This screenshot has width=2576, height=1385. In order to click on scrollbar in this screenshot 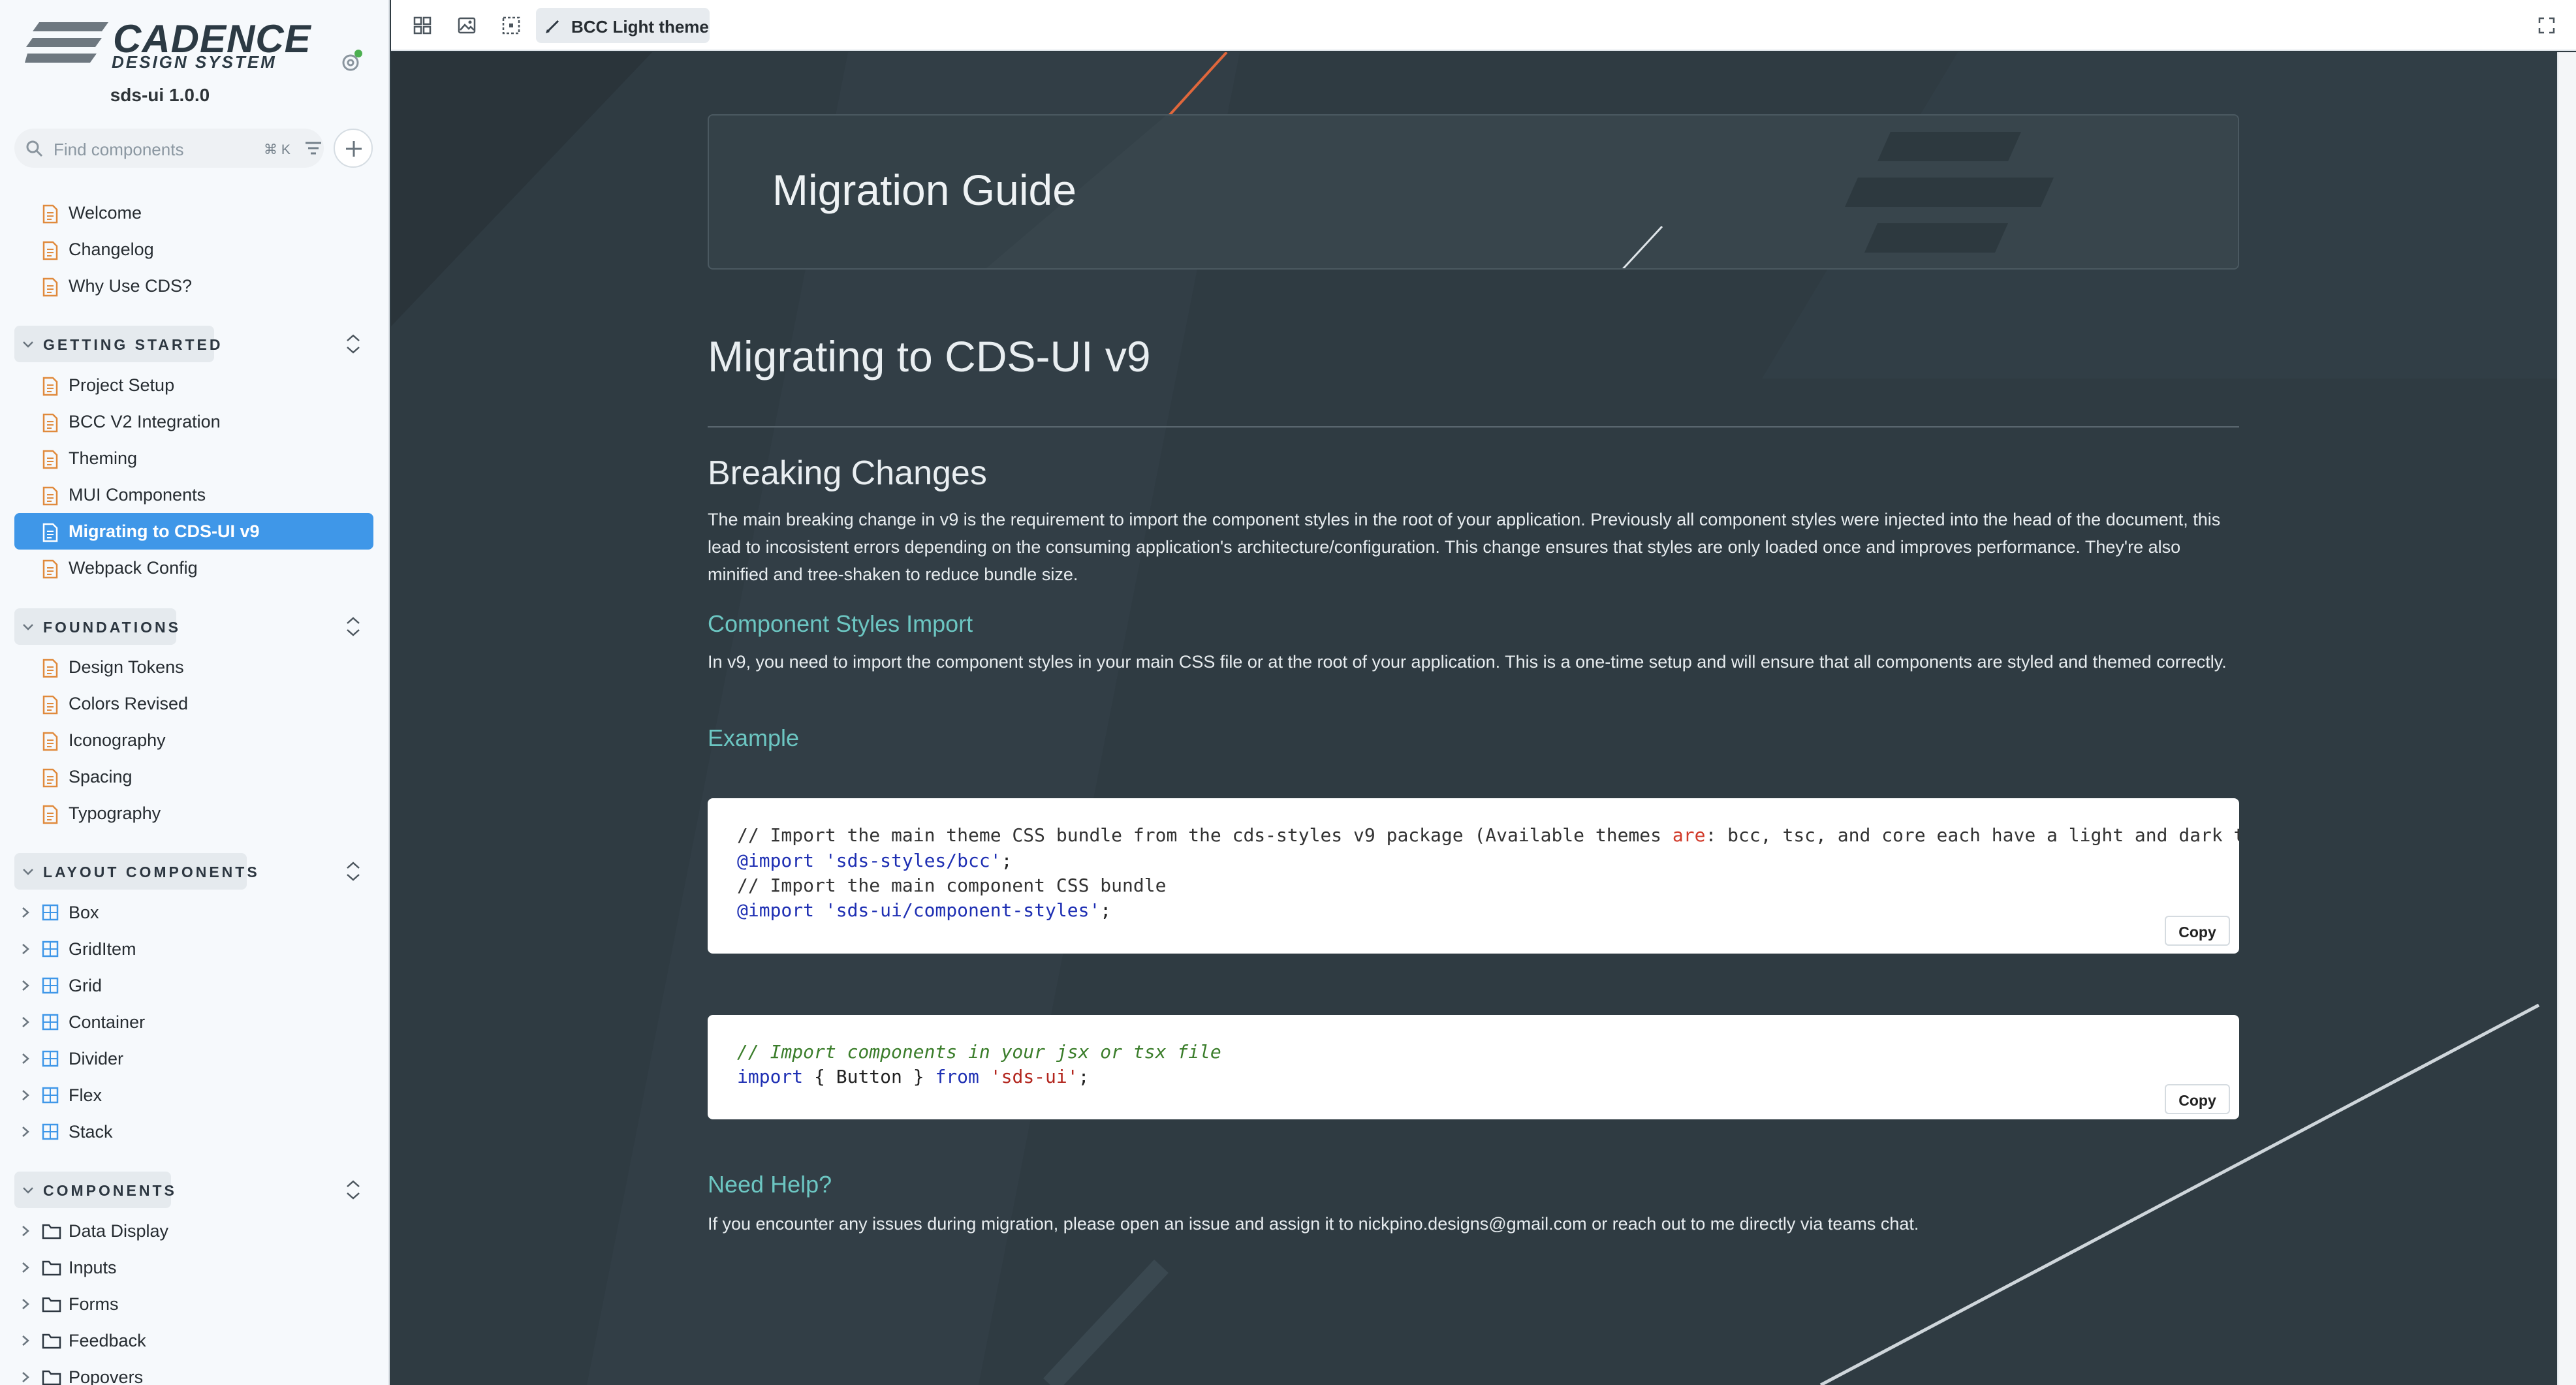, I will do `click(2566, 718)`.